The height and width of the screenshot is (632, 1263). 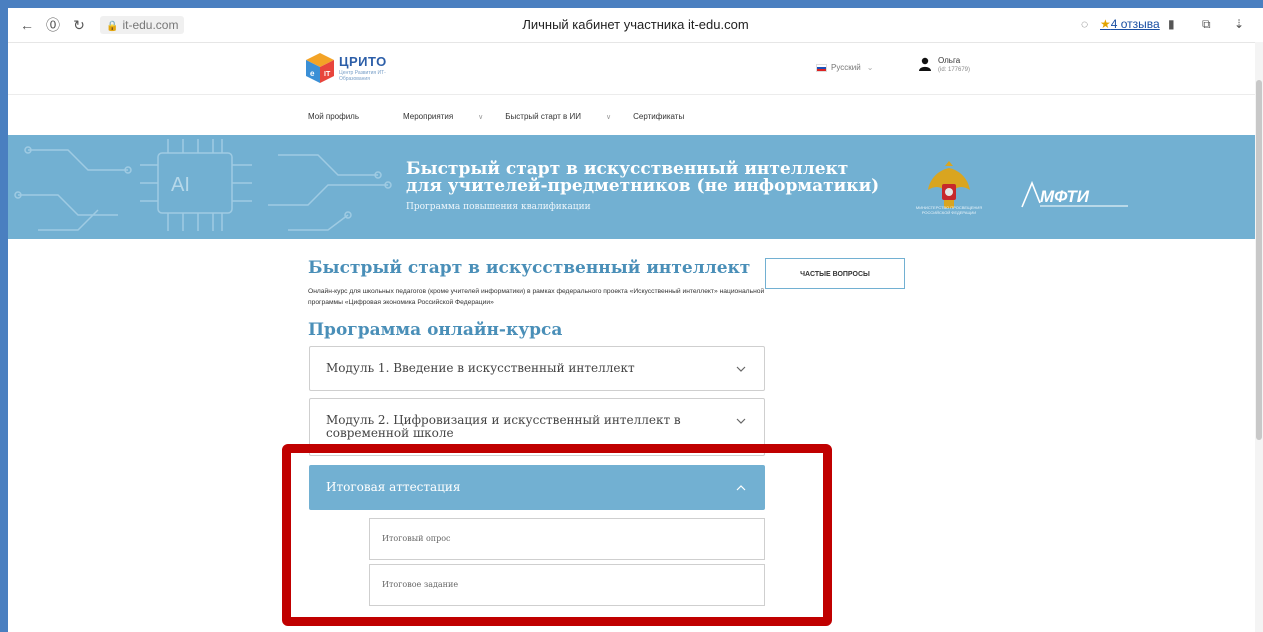 What do you see at coordinates (334, 116) in the screenshot?
I see `menu-item-label: Мой профиль` at bounding box center [334, 116].